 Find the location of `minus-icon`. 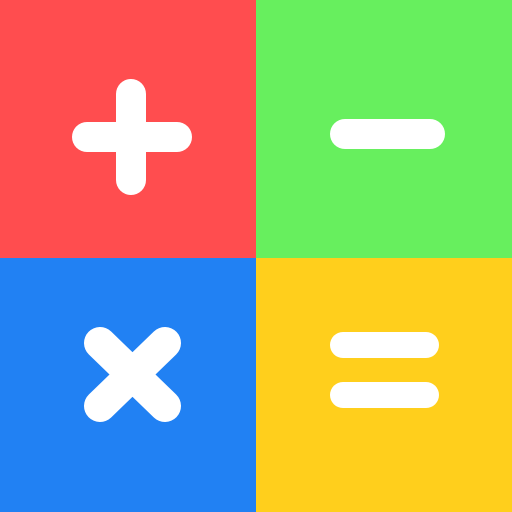

minus-icon is located at coordinates (387, 134).